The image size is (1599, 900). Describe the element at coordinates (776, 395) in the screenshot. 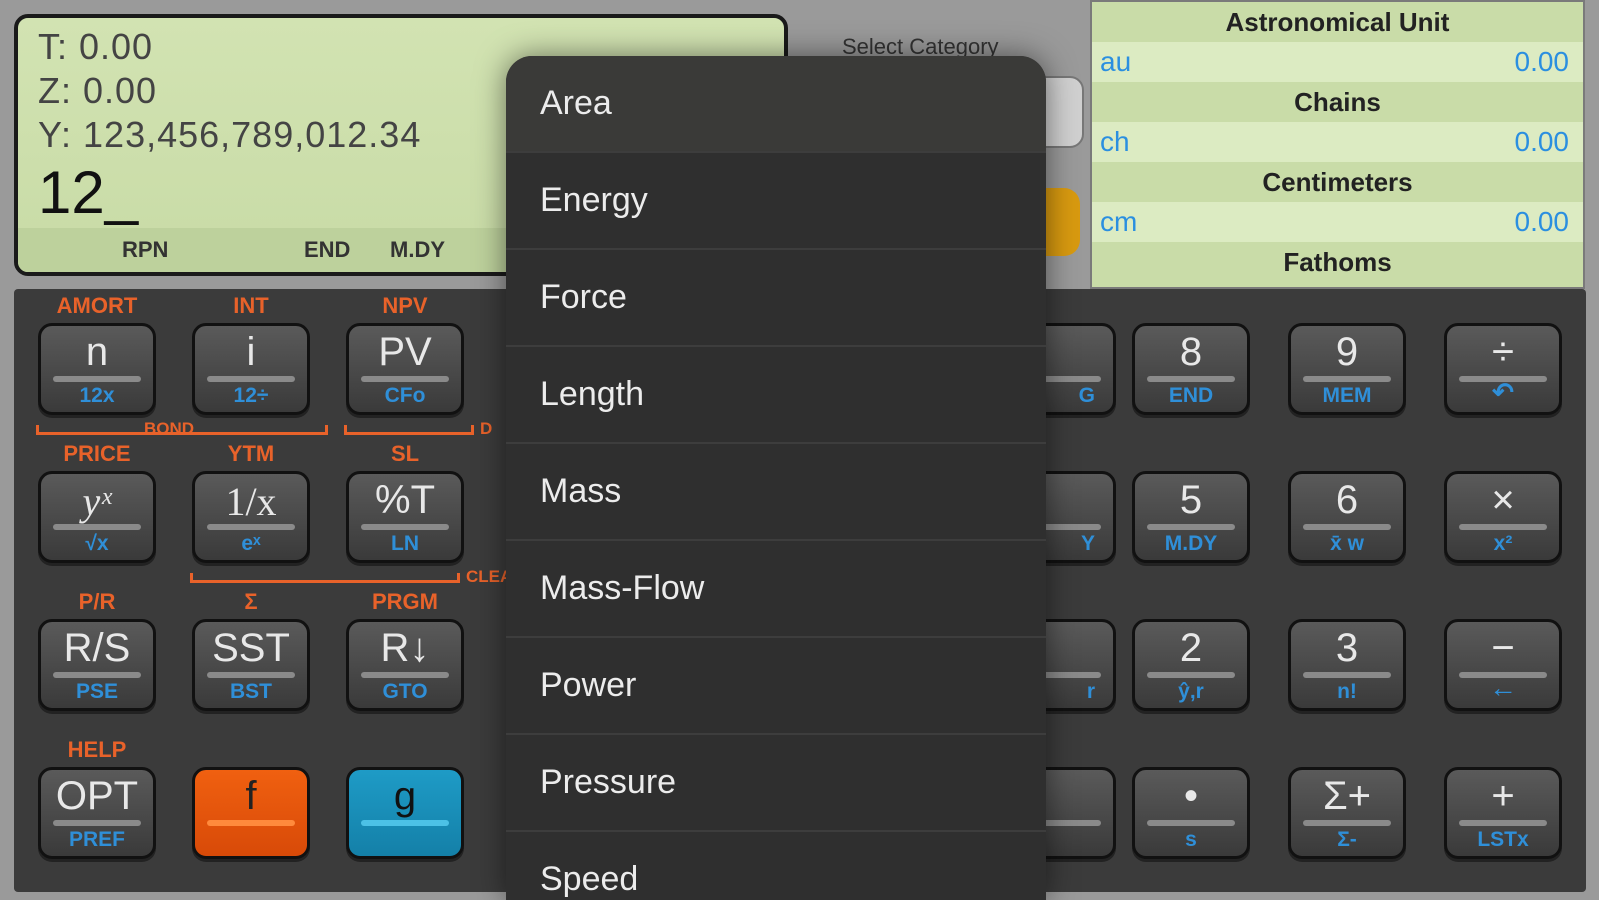

I see `menu-item-length: Length` at that location.